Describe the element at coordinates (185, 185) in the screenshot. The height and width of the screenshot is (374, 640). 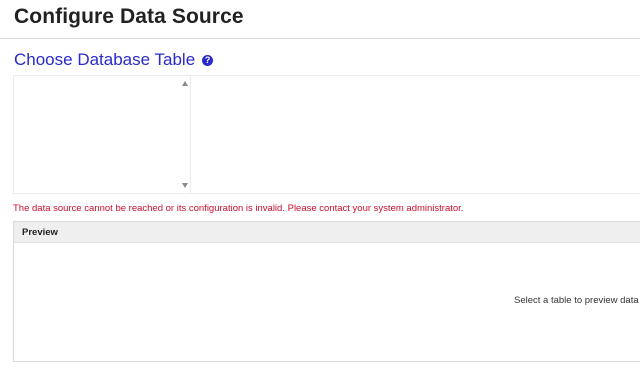
I see `scroll-down-arrow-icon` at that location.